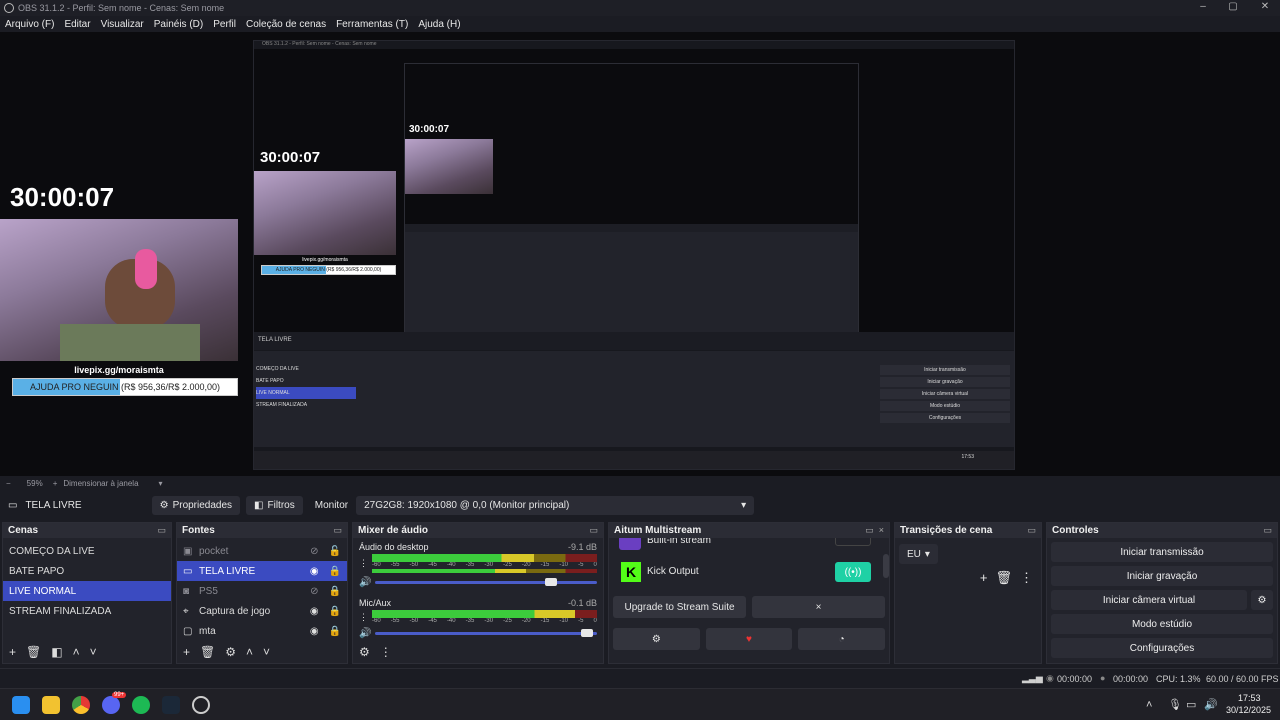  I want to click on spotify-icon, so click(141, 705).